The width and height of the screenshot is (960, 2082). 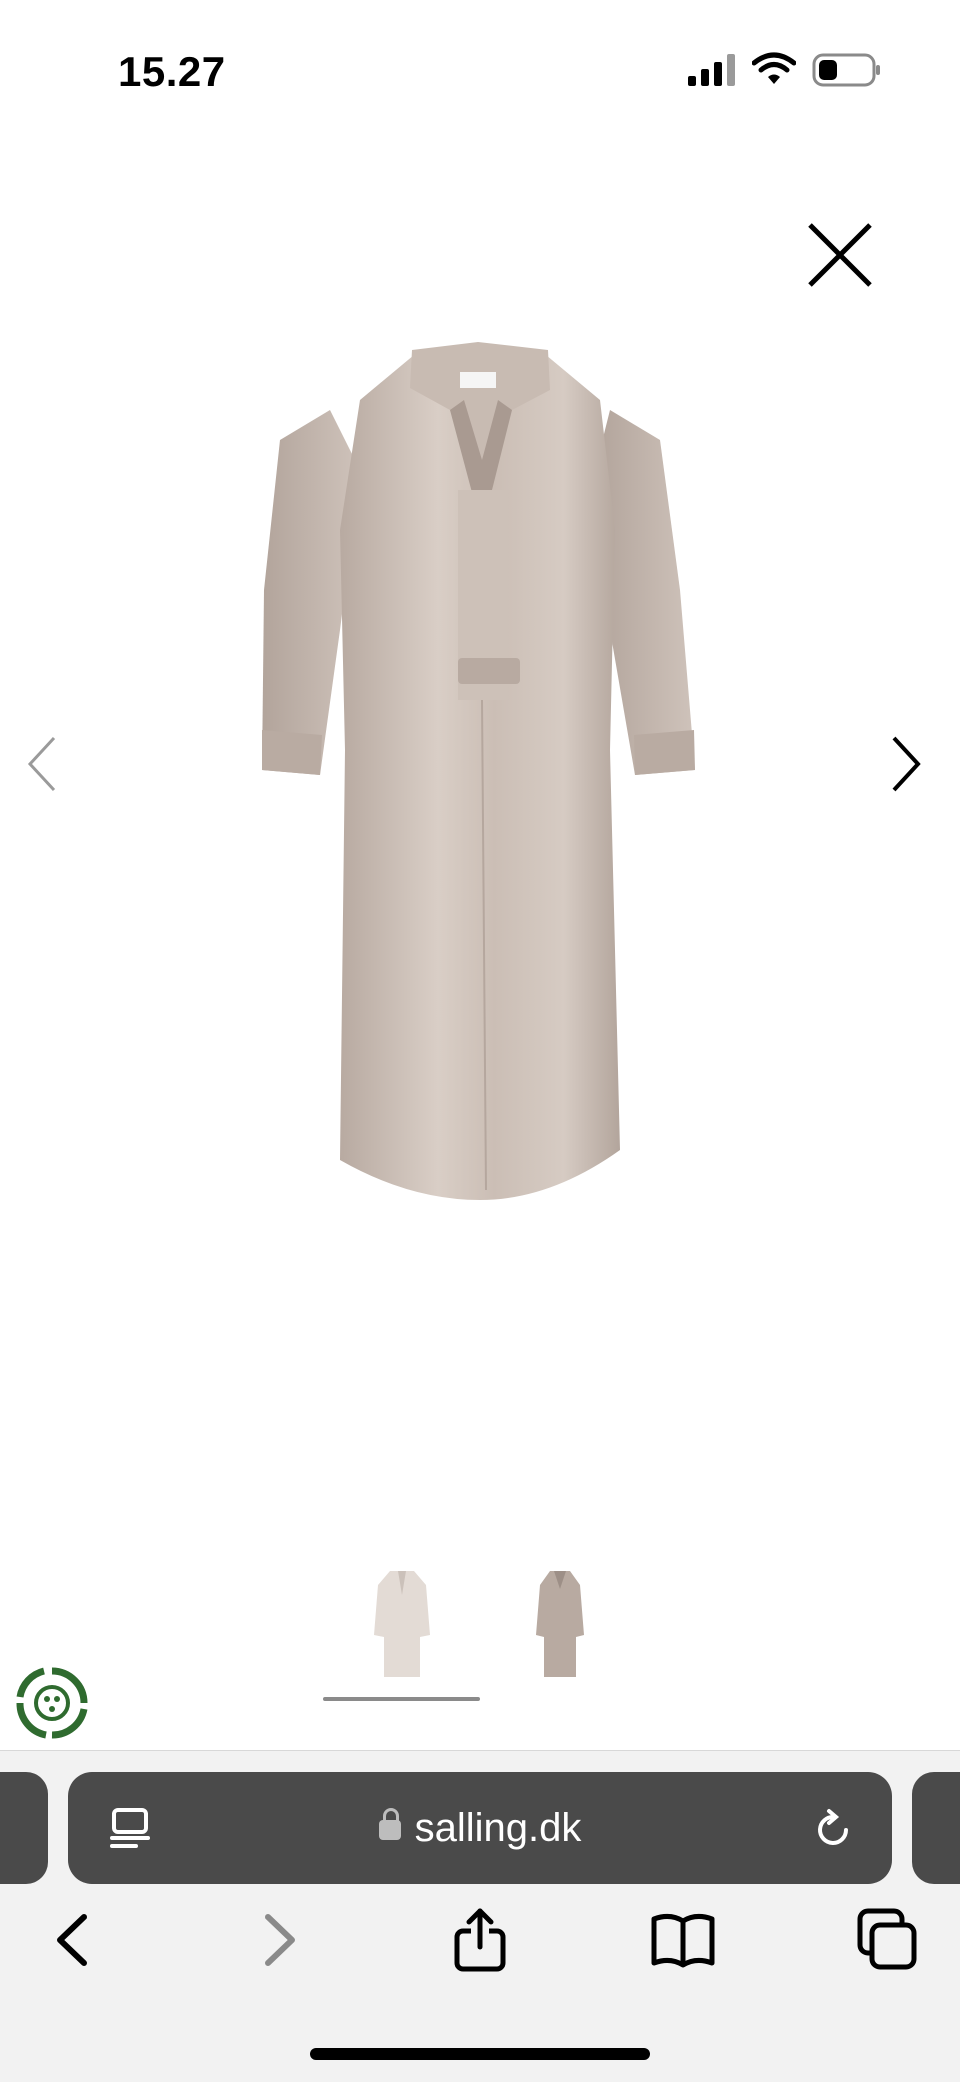 I want to click on share-icon, so click(x=480, y=1940).